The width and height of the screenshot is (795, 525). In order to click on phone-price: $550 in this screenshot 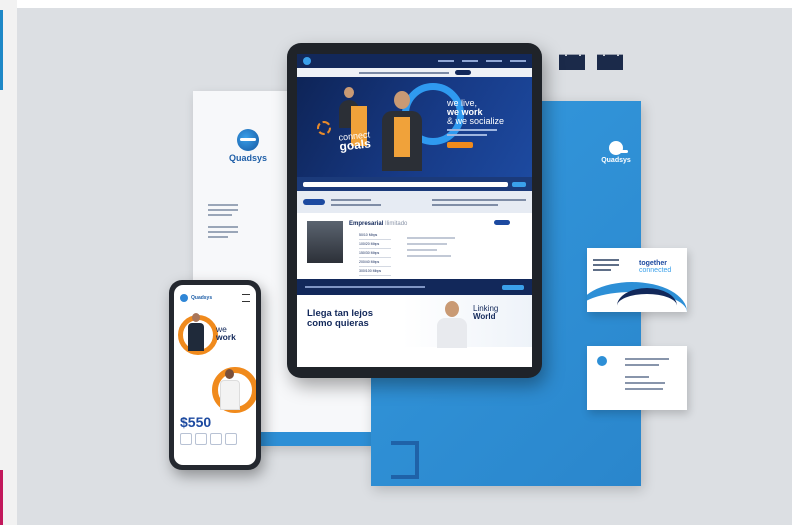, I will do `click(196, 422)`.